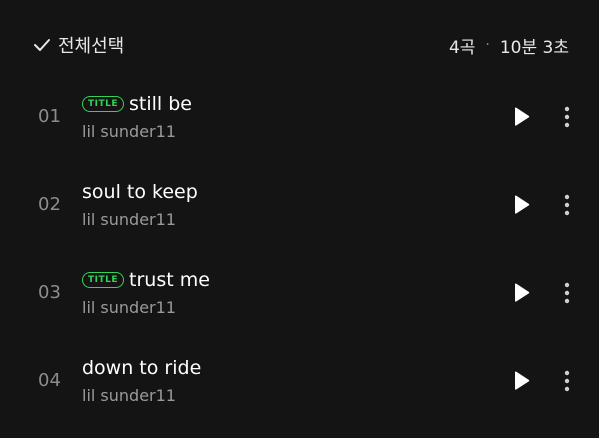 The height and width of the screenshot is (438, 599). Describe the element at coordinates (160, 104) in the screenshot. I see `track-title: still be` at that location.